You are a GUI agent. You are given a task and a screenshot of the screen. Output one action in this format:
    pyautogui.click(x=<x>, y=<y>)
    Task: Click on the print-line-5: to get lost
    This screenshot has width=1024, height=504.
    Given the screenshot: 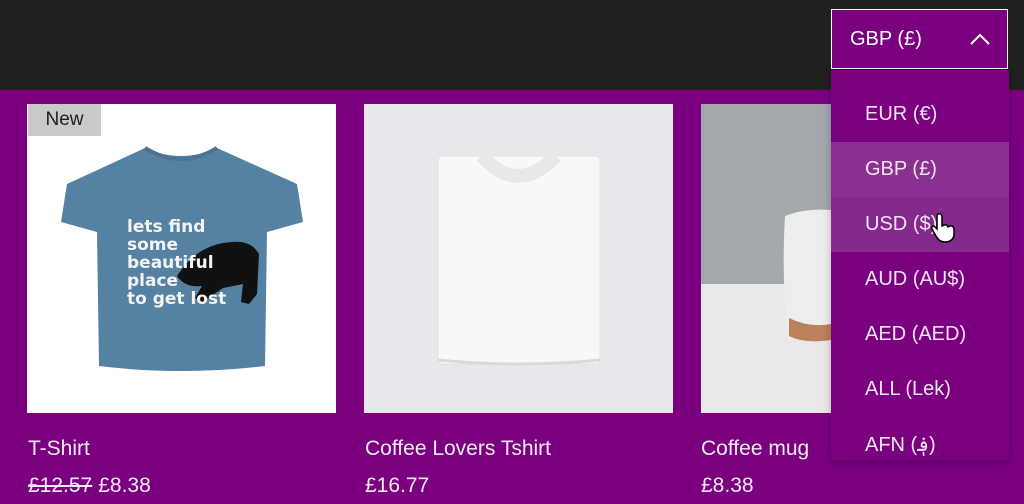 What is the action you would take?
    pyautogui.click(x=176, y=299)
    